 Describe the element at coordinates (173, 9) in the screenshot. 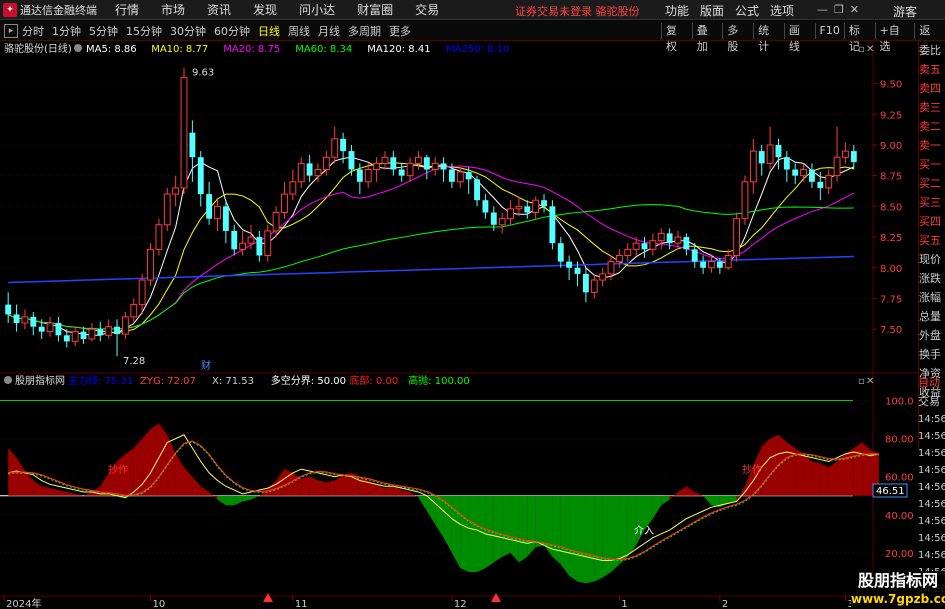

I see `menu-market: 市场` at that location.